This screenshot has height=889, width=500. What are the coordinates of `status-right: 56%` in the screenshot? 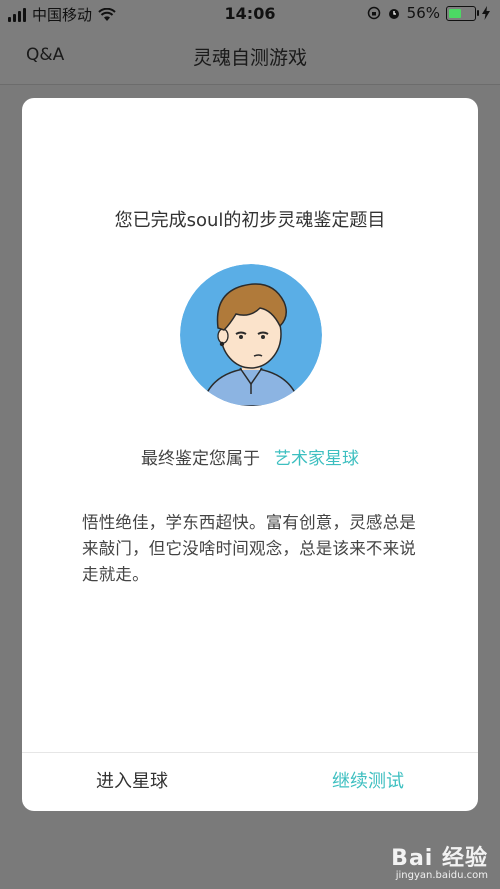 It's located at (428, 13).